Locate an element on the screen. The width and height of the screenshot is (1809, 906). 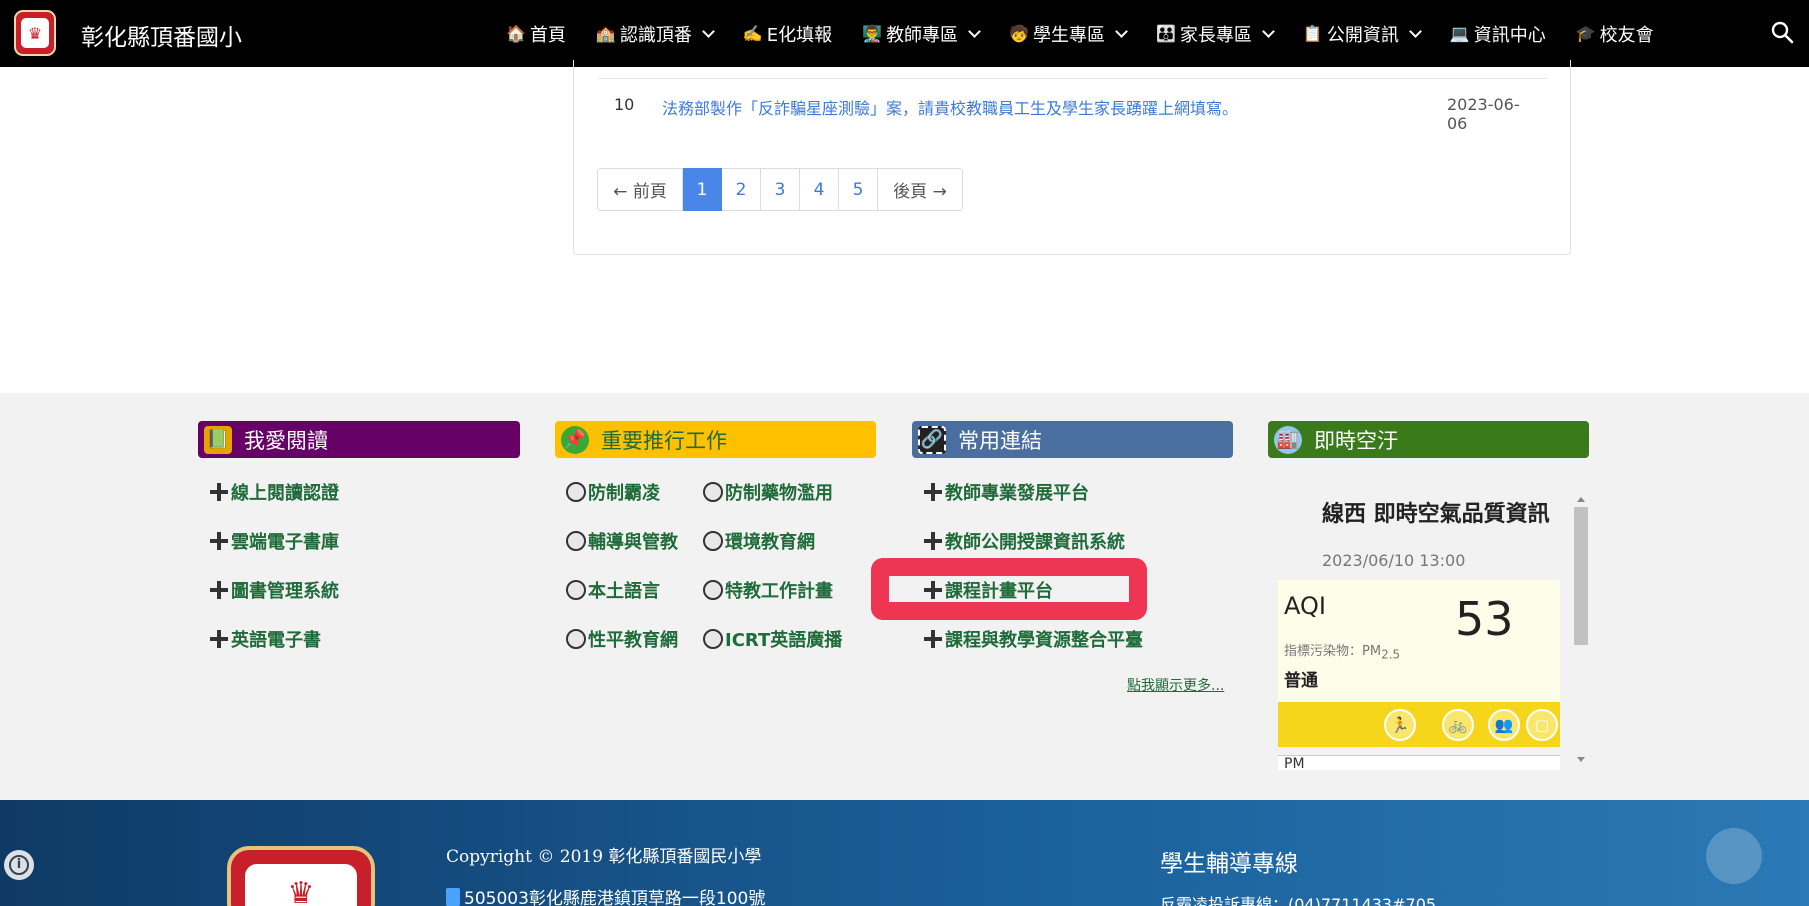
tasks-widget-header: 📌 重要推行工作 is located at coordinates (715, 439).